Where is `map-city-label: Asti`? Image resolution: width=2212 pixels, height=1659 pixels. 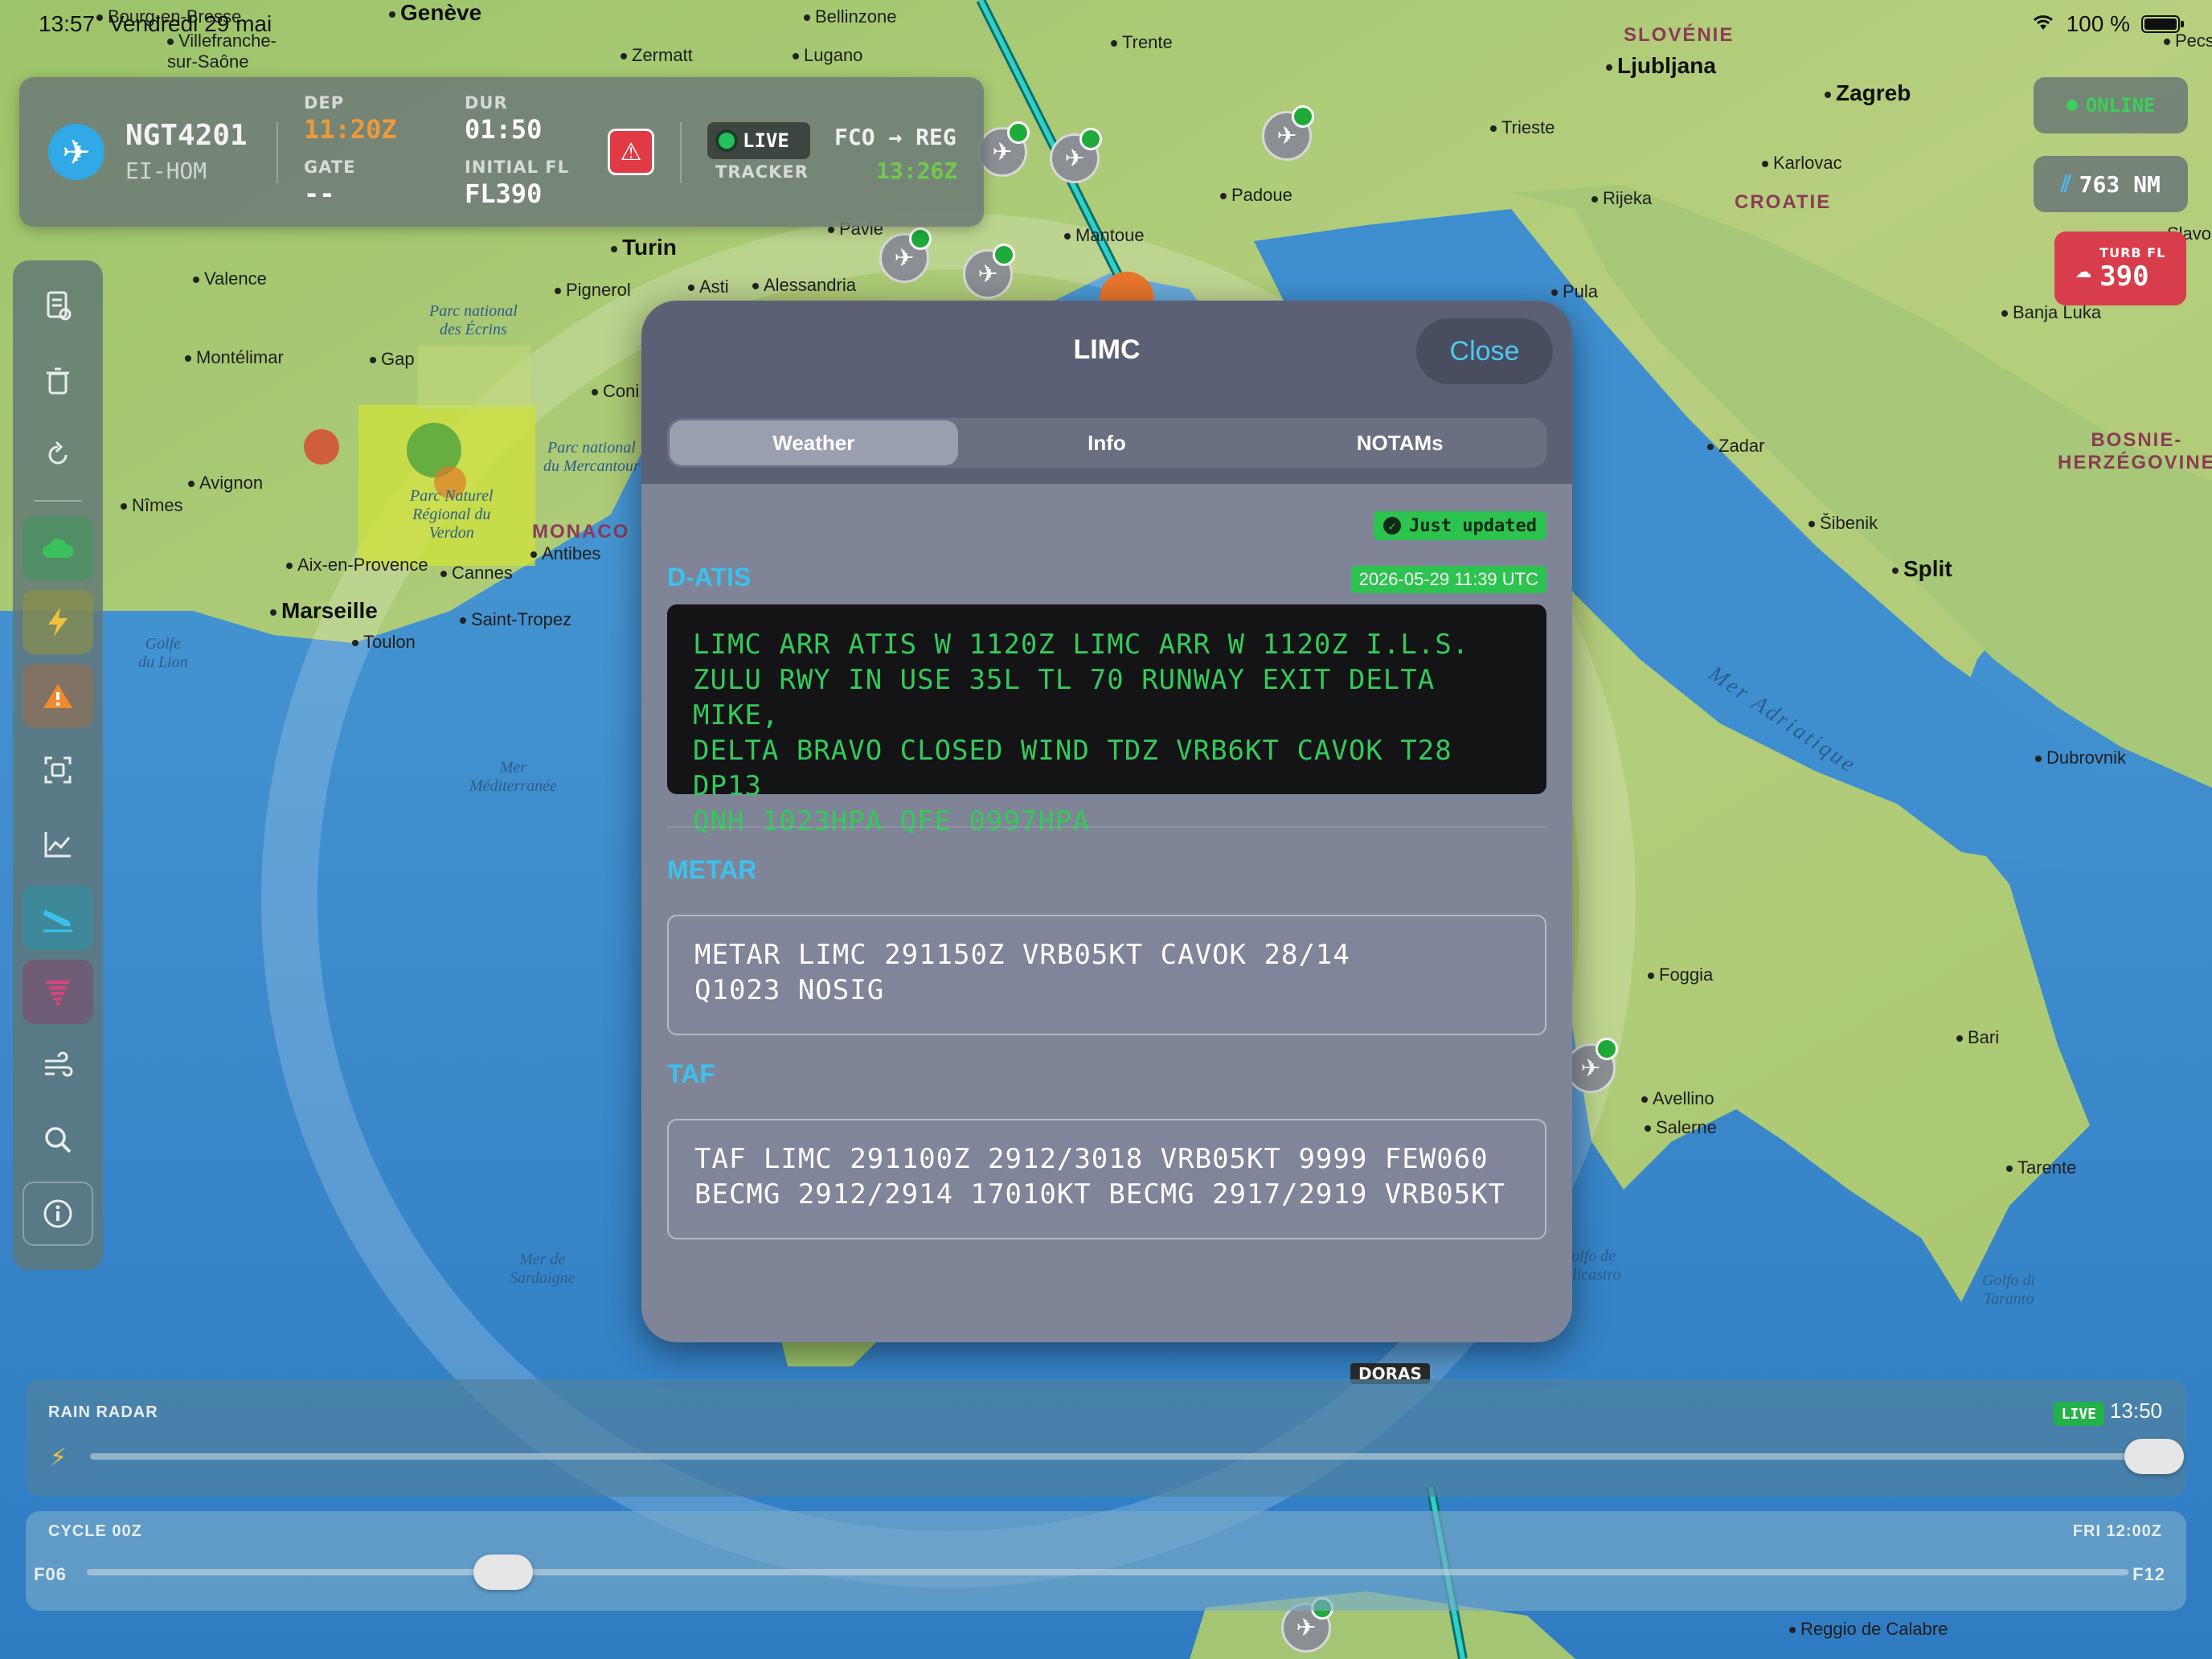 map-city-label: Asti is located at coordinates (708, 286).